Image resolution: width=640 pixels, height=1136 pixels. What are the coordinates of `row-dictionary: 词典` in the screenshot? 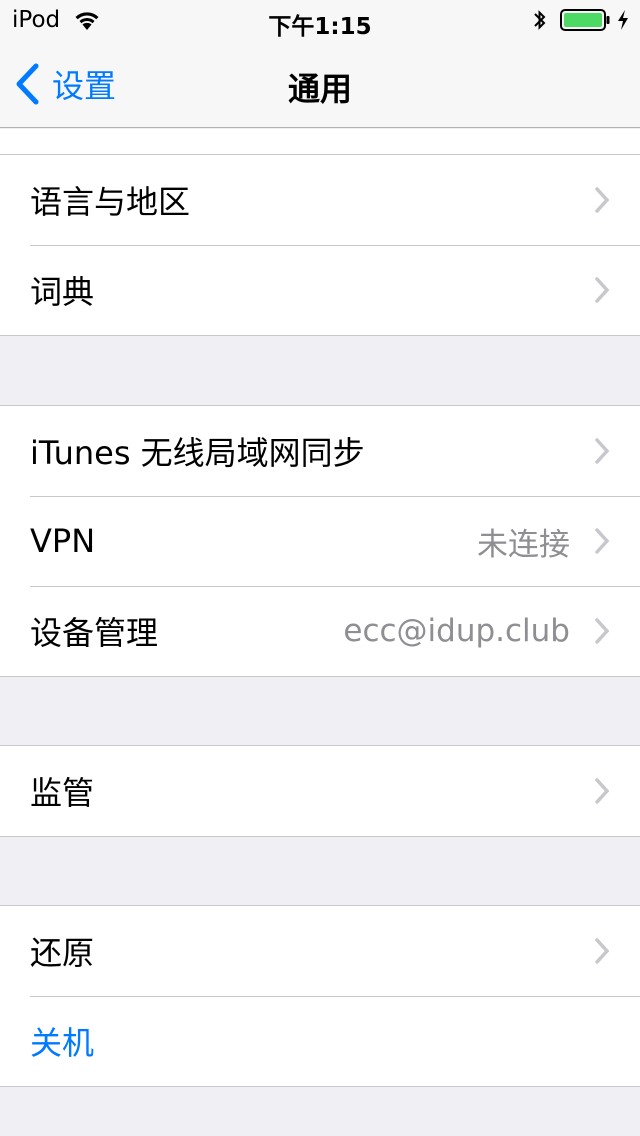 It's located at (320, 290).